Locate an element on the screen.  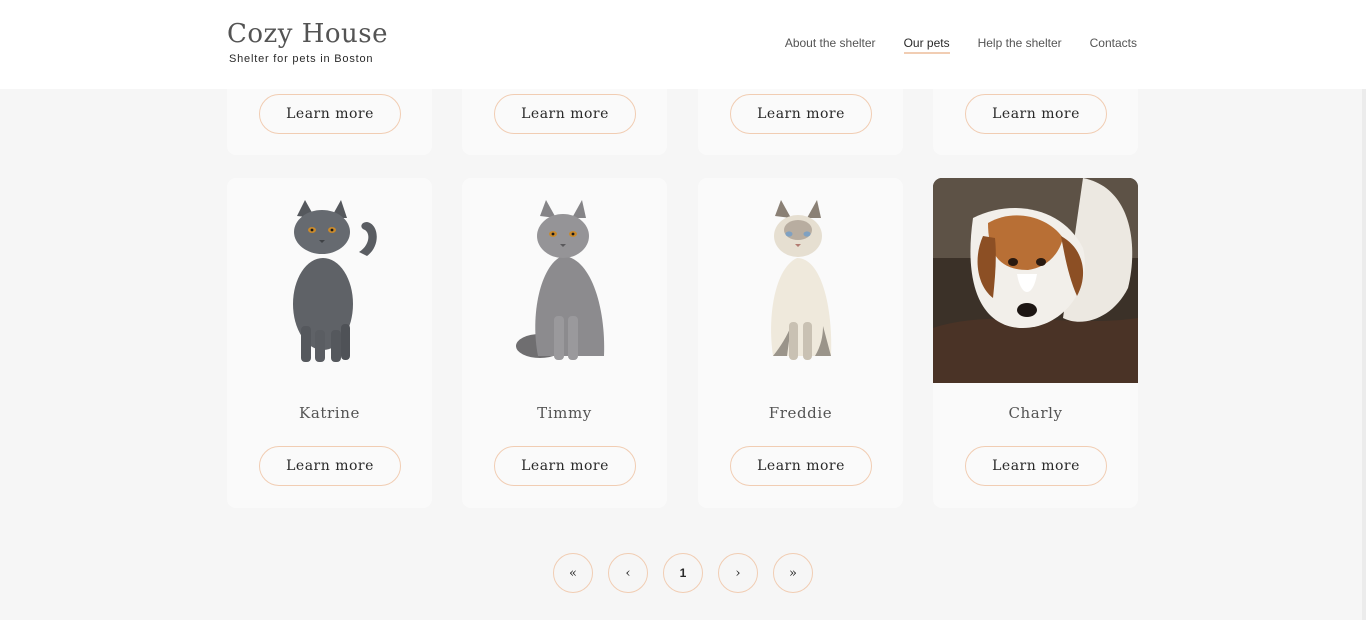
pet-card-freddie: Freddie Learn more is located at coordinates (800, 343).